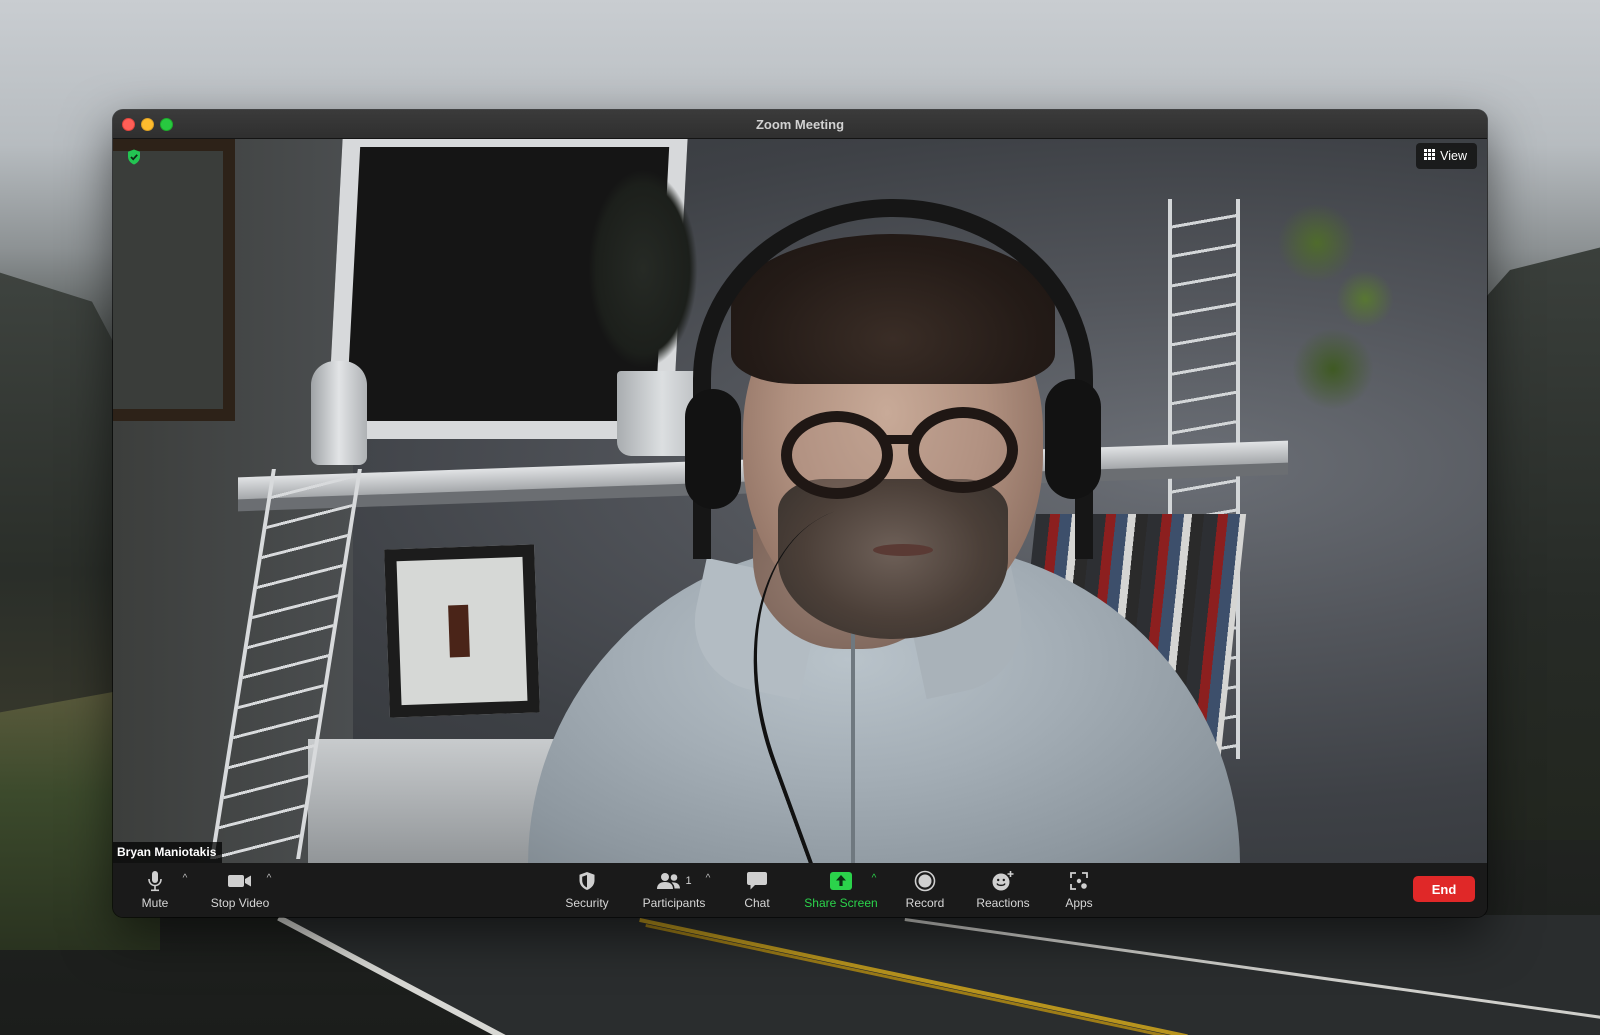  Describe the element at coordinates (1453, 156) in the screenshot. I see `view-label: View` at that location.